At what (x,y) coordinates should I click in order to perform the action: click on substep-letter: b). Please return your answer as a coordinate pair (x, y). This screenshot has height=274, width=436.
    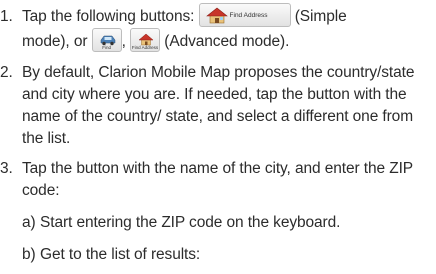
    Looking at the image, I should click on (29, 254).